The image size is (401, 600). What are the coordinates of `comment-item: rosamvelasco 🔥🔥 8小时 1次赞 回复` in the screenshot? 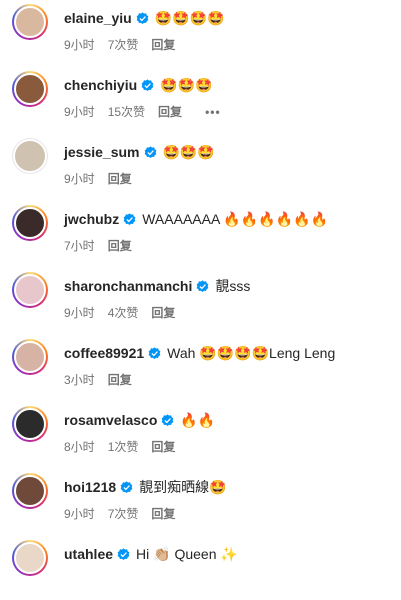 It's located at (200, 436).